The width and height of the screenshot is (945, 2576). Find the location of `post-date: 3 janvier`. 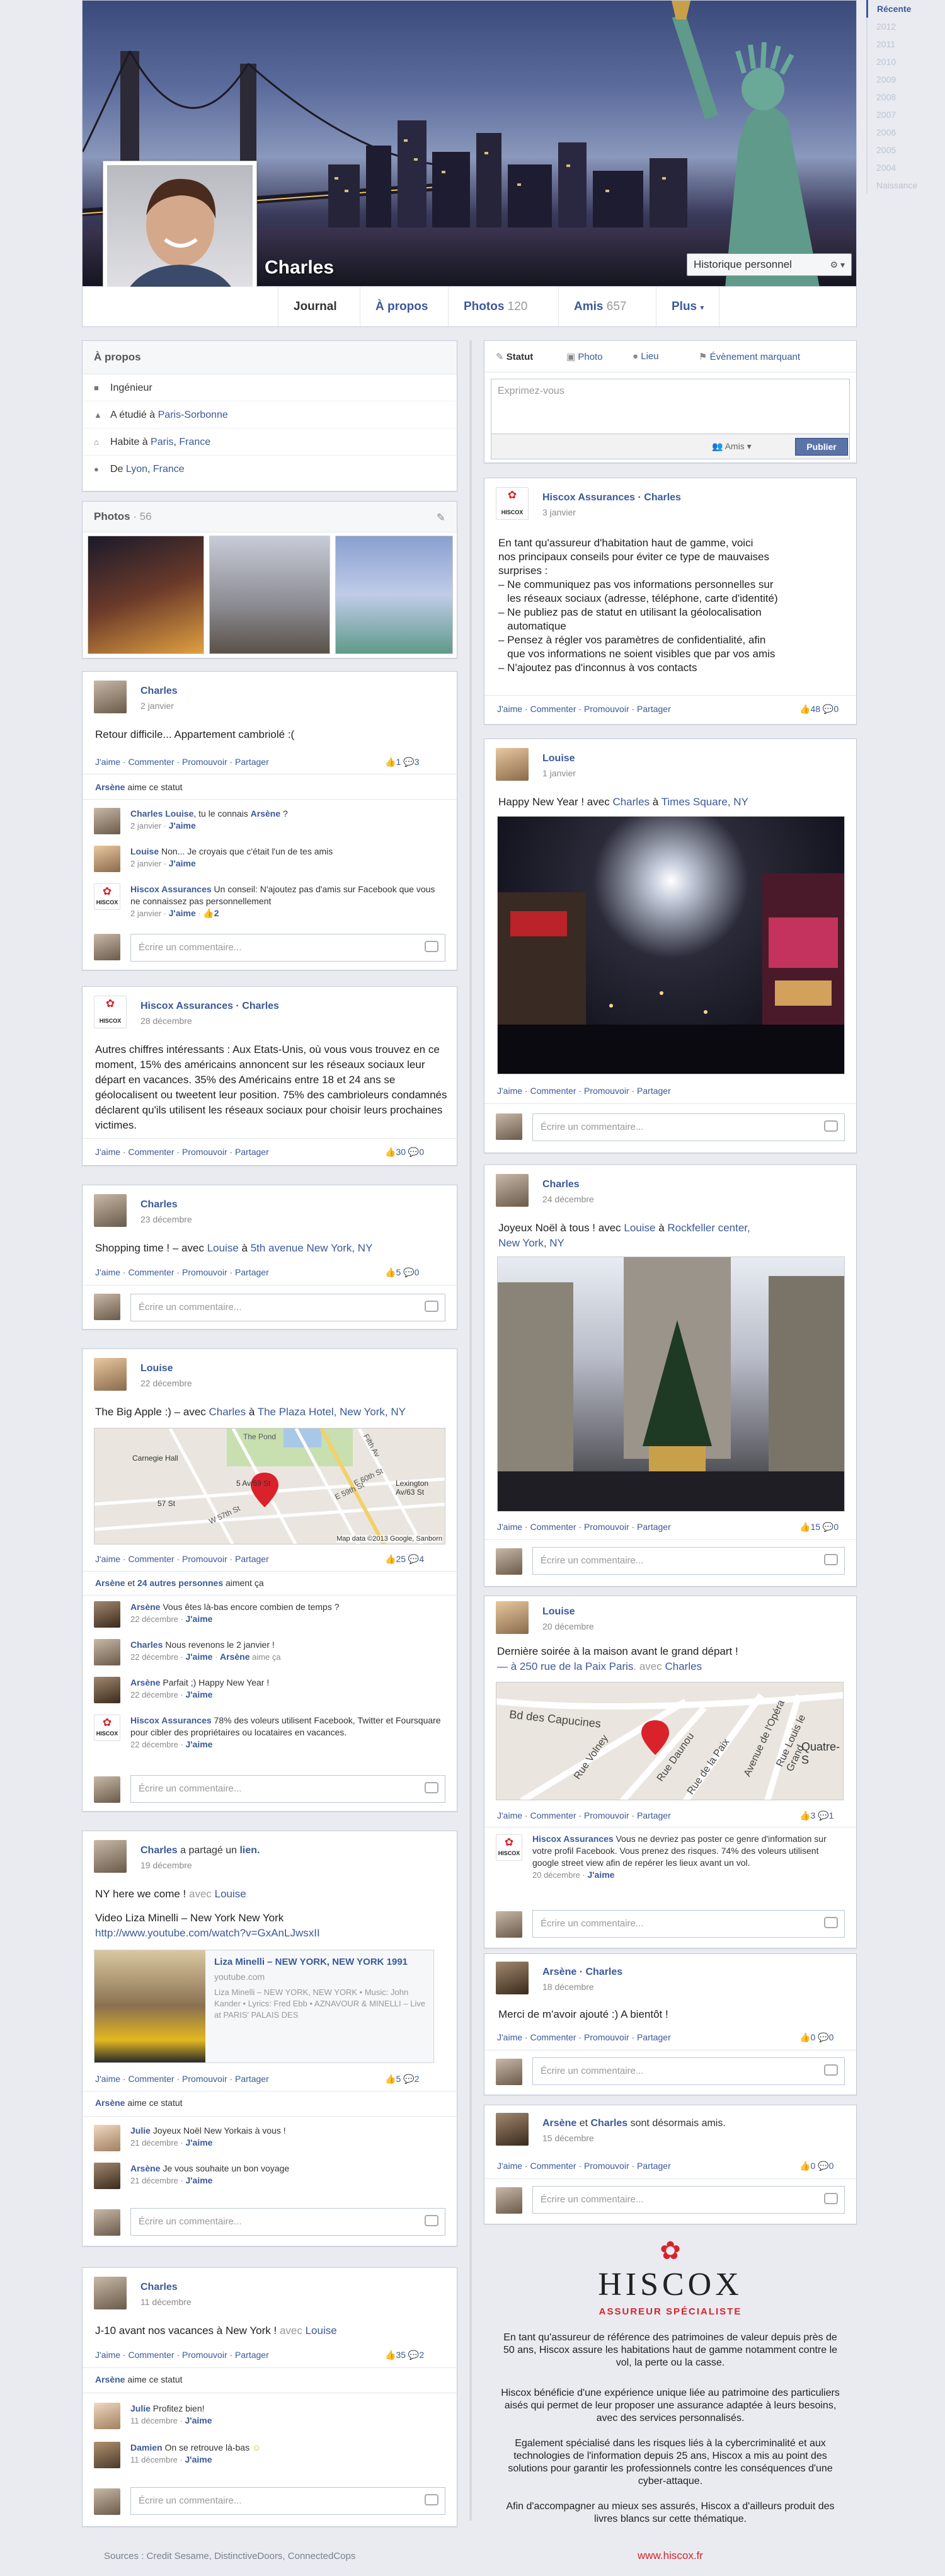

post-date: 3 janvier is located at coordinates (559, 512).